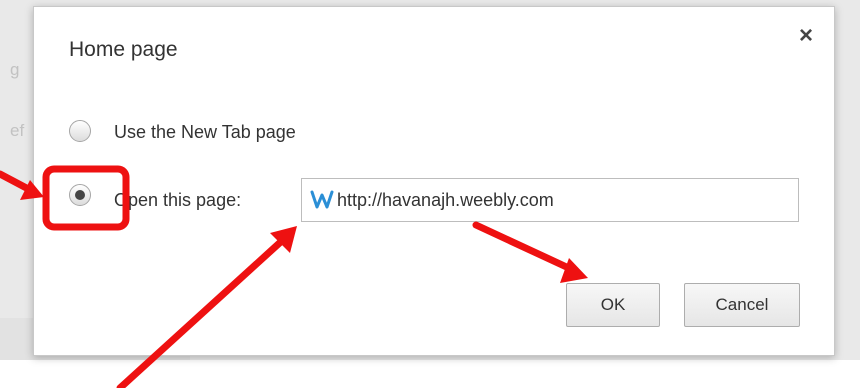 The width and height of the screenshot is (860, 388). Describe the element at coordinates (123, 49) in the screenshot. I see `dialog-title: Home page` at that location.